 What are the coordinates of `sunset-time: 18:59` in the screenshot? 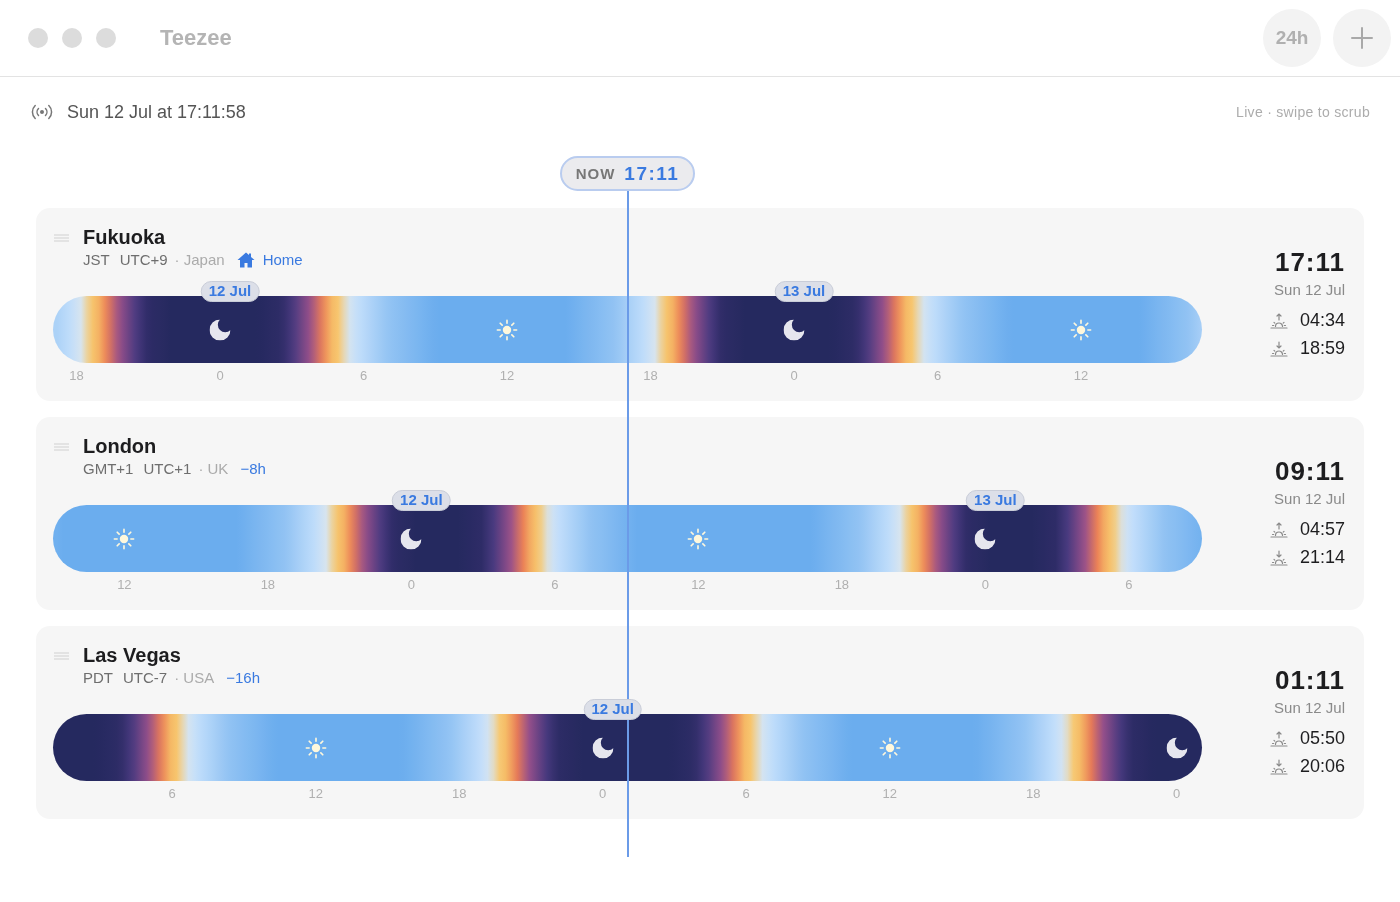 It's located at (1322, 348).